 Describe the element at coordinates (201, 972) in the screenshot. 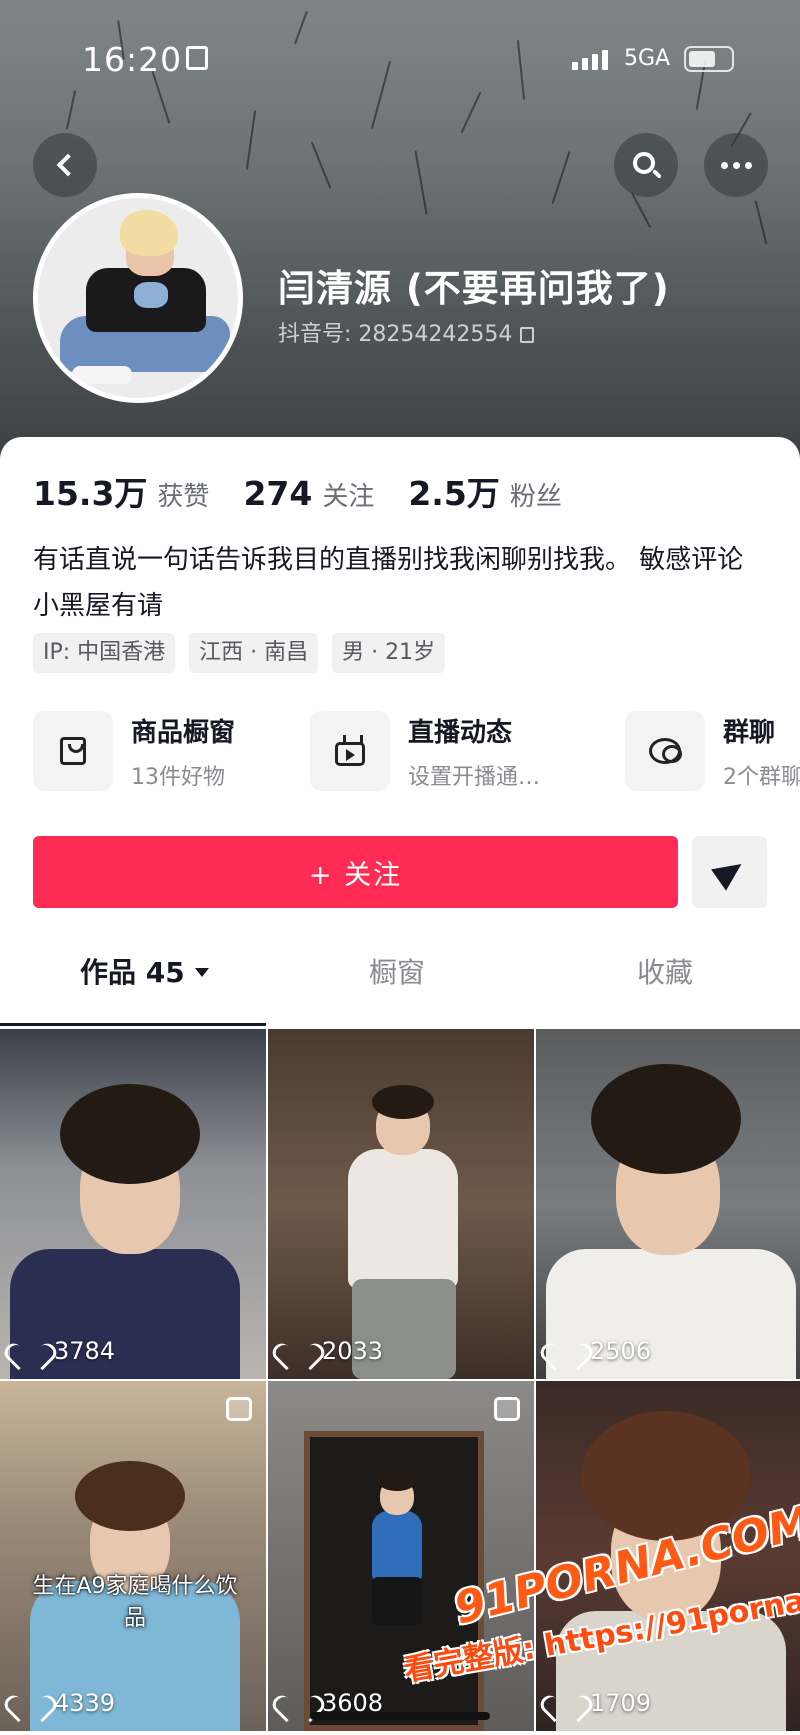

I see `caret-down-icon` at that location.